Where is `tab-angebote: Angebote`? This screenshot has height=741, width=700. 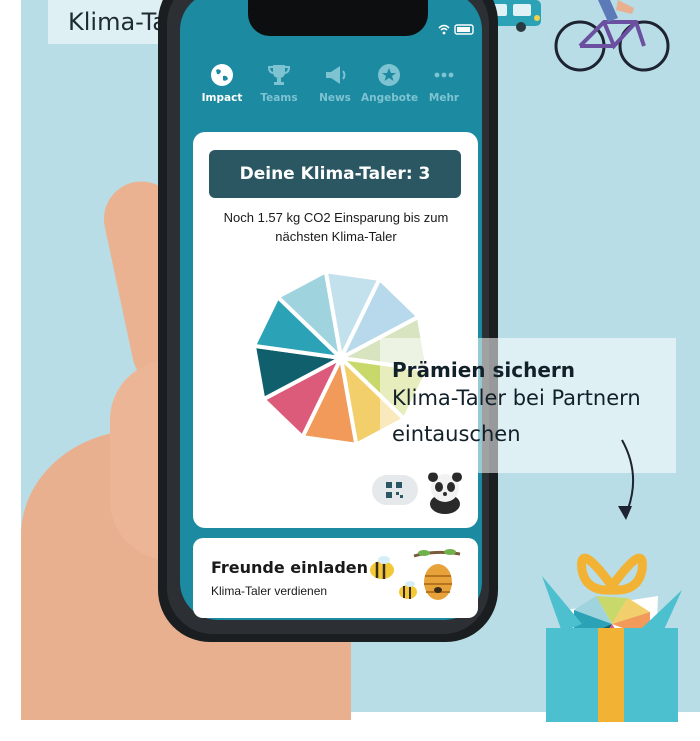
tab-angebote: Angebote is located at coordinates (390, 84).